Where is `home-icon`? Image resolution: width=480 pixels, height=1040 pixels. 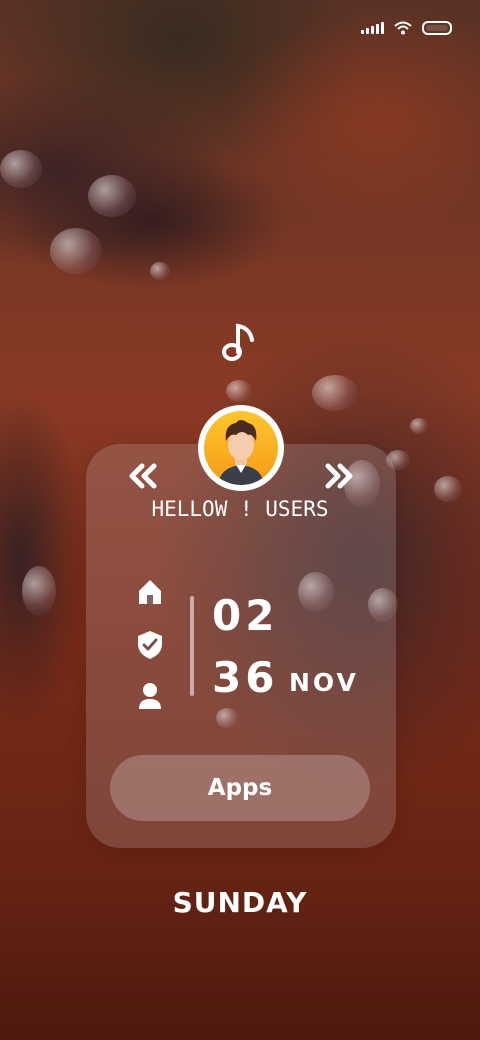 home-icon is located at coordinates (150, 592).